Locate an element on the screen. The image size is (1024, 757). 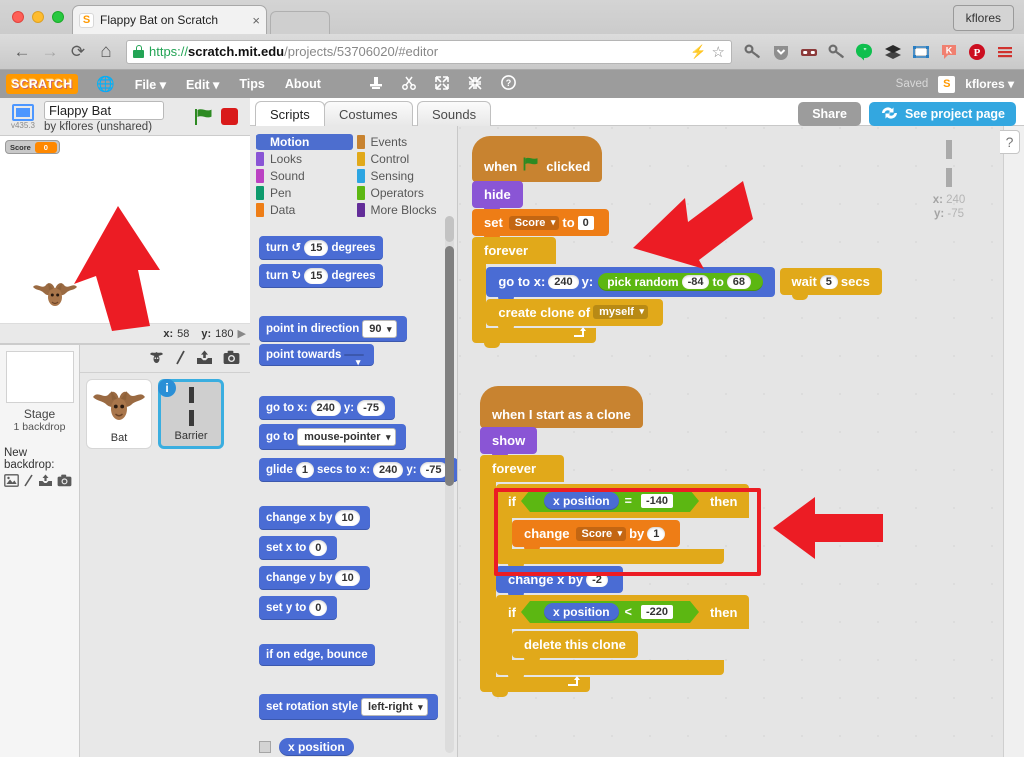
pinterest-icon: P is located at coordinates (977, 52).